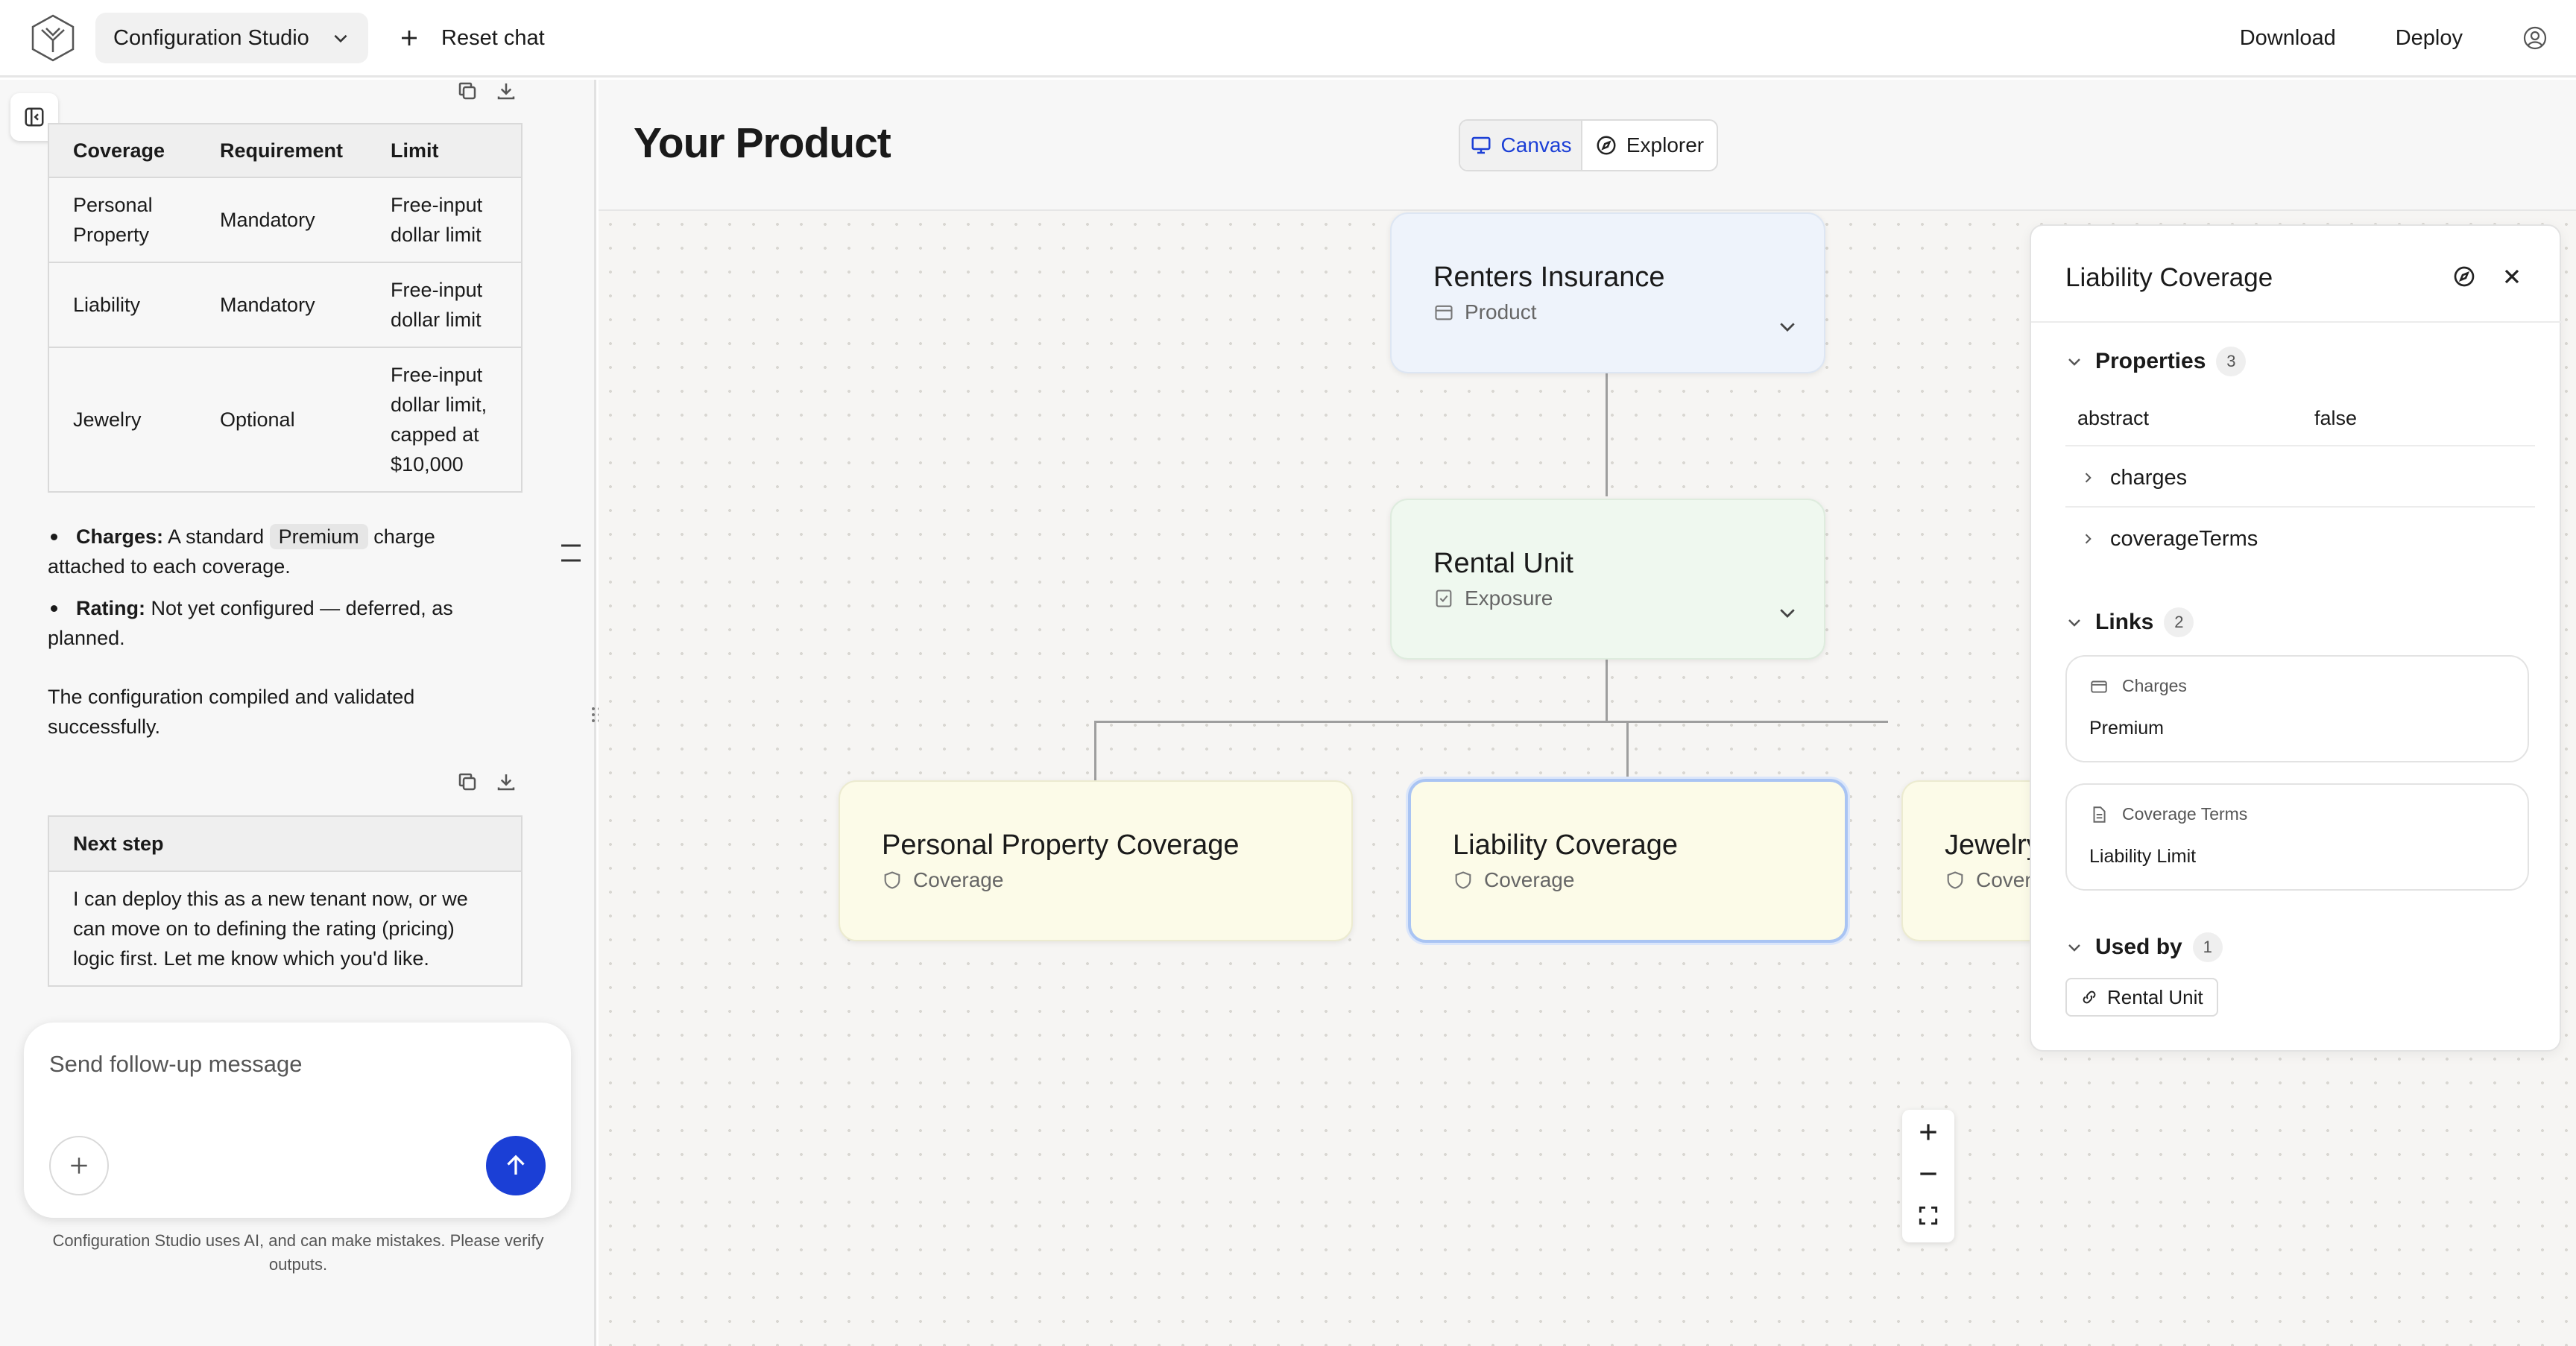 This screenshot has height=1346, width=2576. Describe the element at coordinates (2535, 38) in the screenshot. I see `user-account-icon` at that location.